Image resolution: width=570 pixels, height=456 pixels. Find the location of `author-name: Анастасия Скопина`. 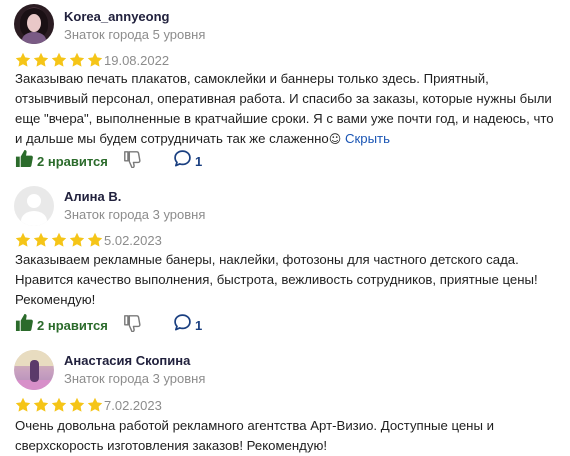

author-name: Анастасия Скопина is located at coordinates (127, 360).